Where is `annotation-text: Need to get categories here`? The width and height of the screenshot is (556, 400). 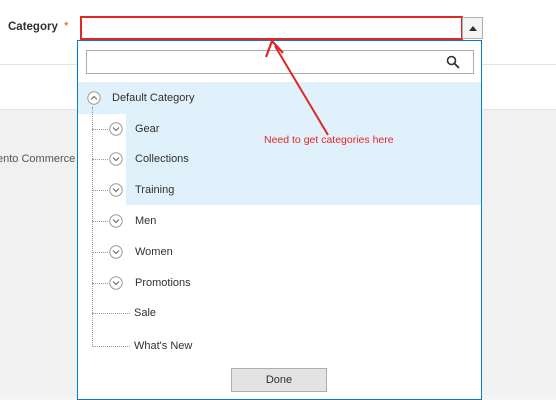 annotation-text: Need to get categories here is located at coordinates (329, 140).